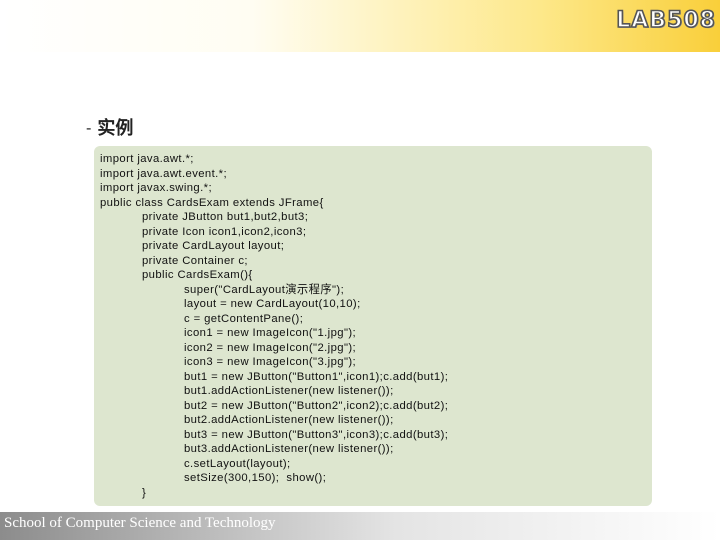 The width and height of the screenshot is (720, 540). I want to click on code-line: public CardsExam(){, so click(197, 275).